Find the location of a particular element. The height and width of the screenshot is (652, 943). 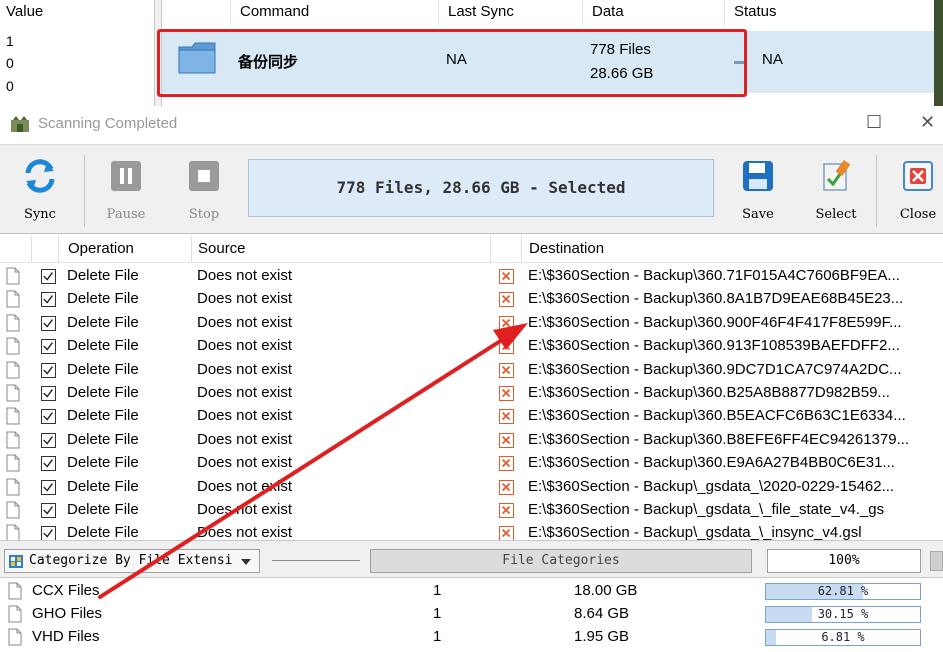

close-button: Close is located at coordinates (917, 190).